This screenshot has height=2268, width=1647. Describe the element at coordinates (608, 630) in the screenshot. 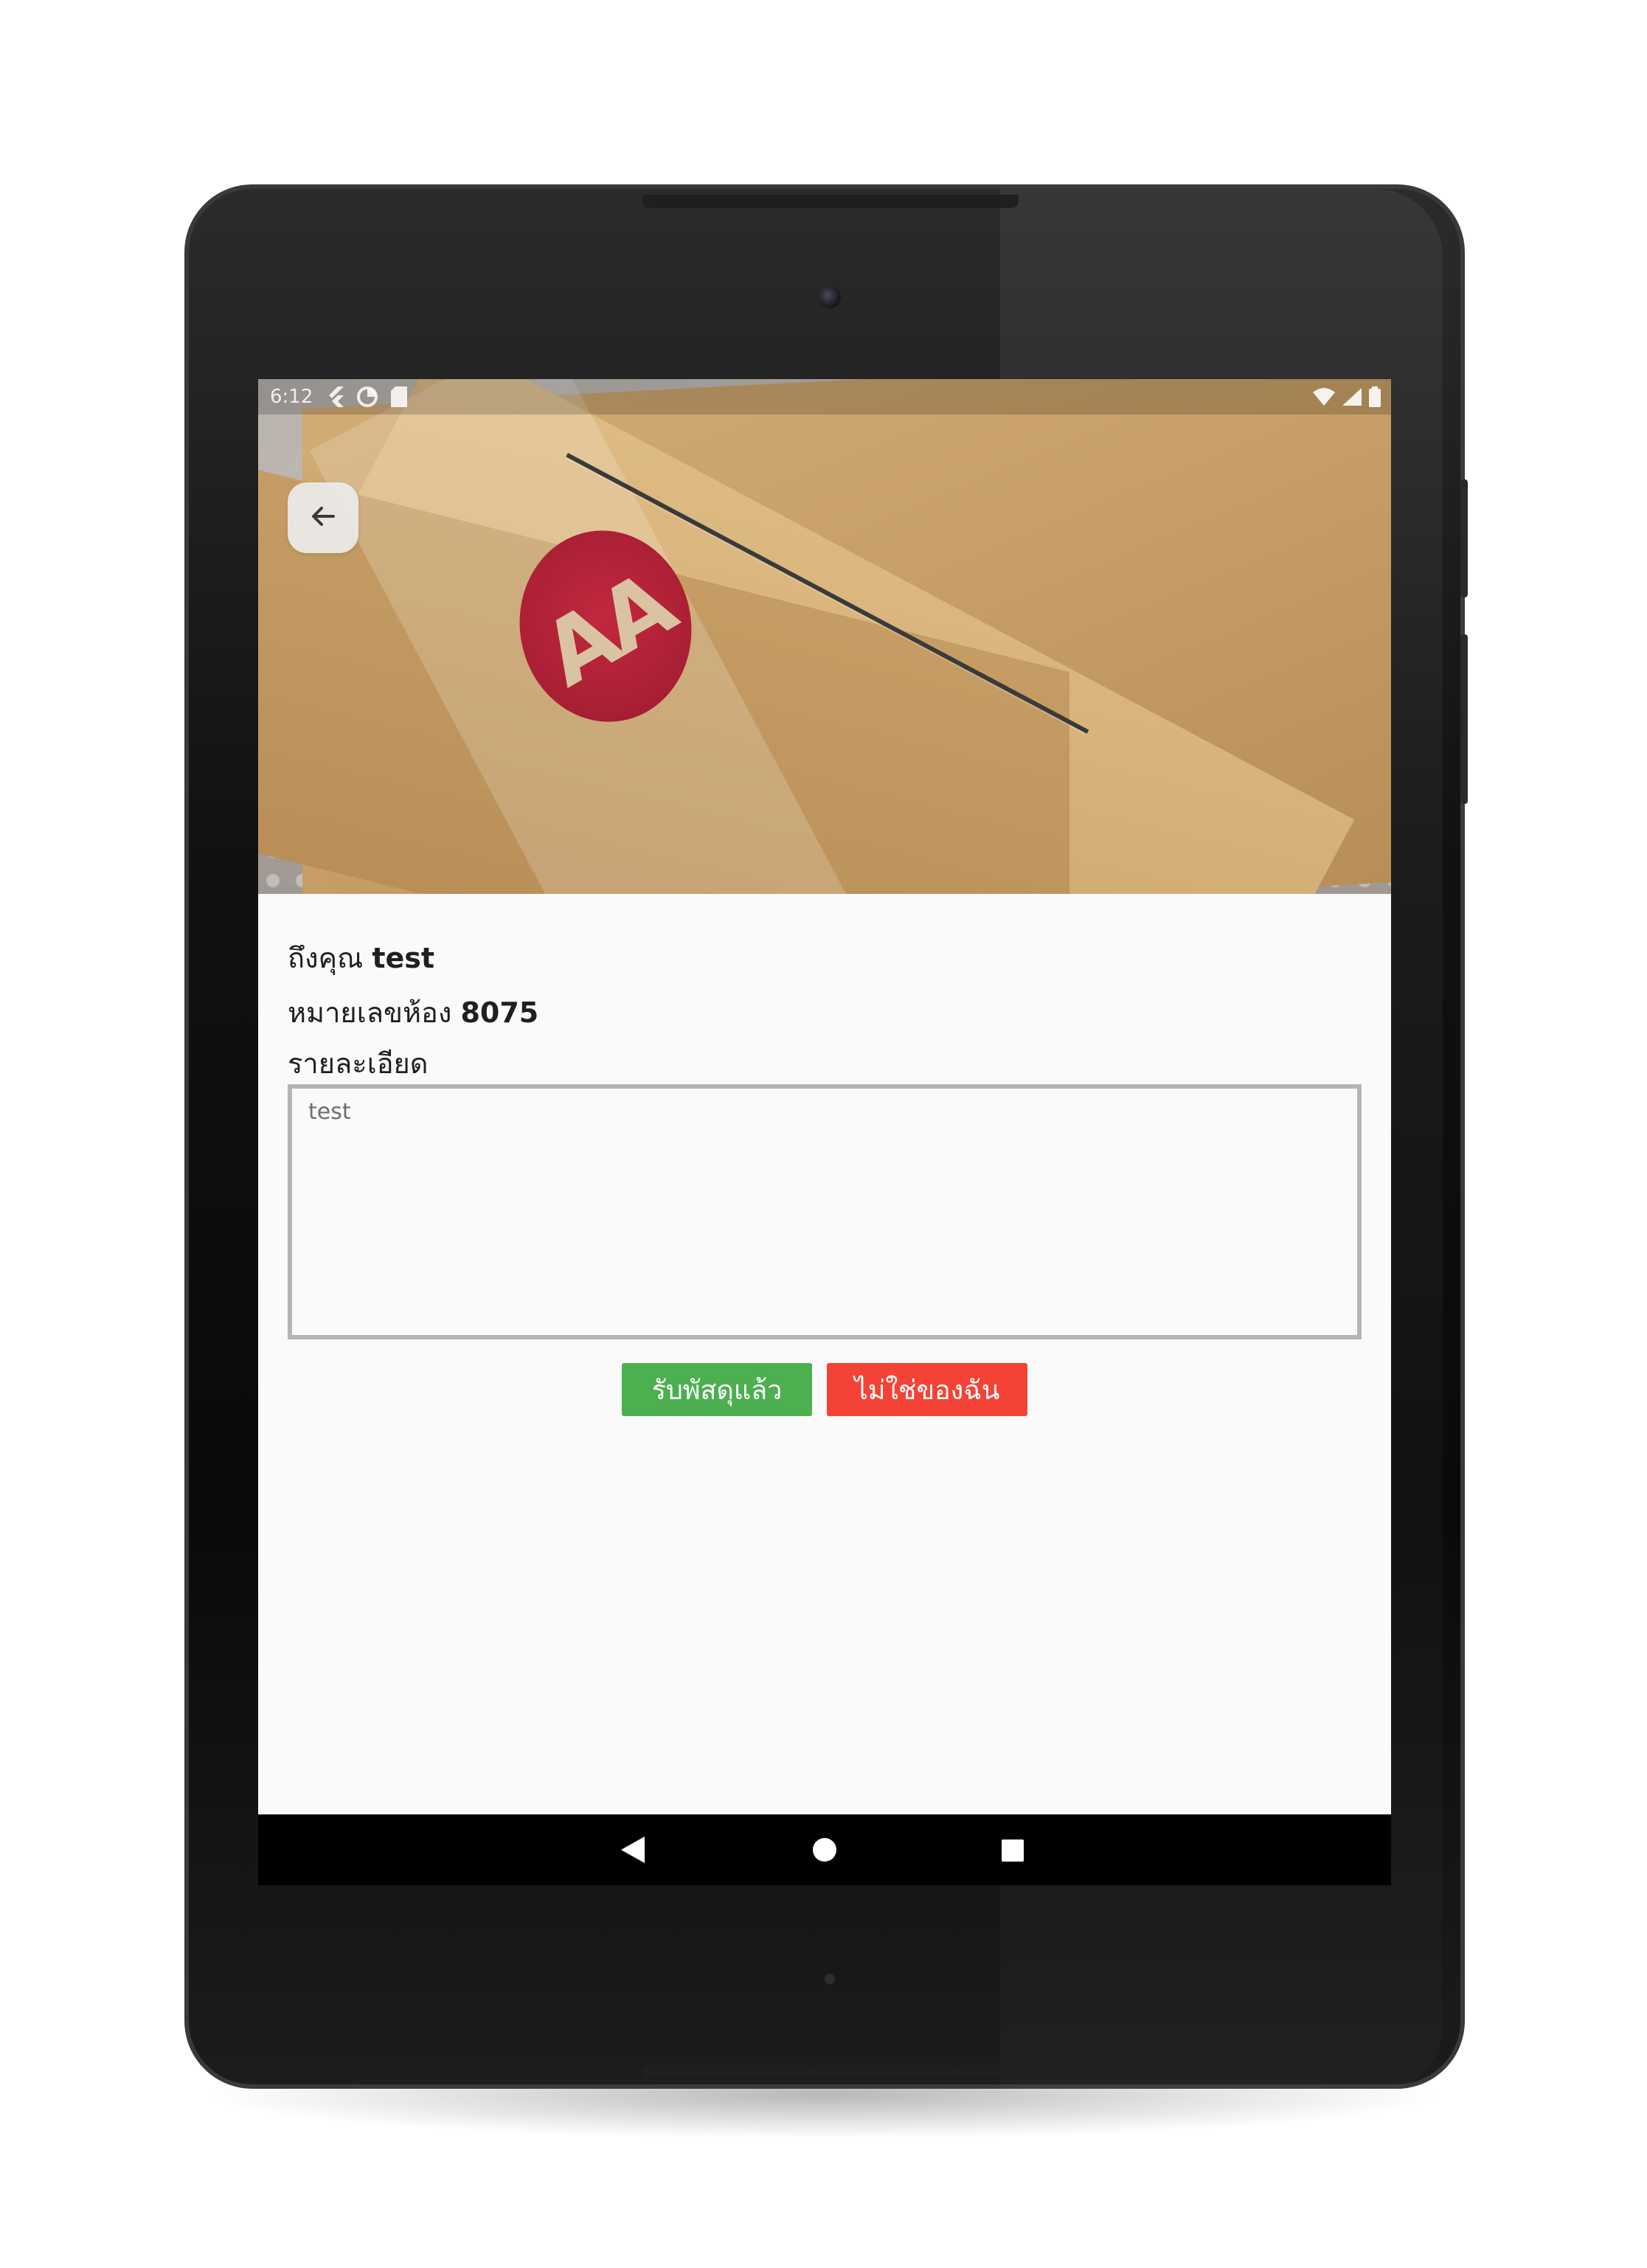

I see `sticker-text: AA` at that location.